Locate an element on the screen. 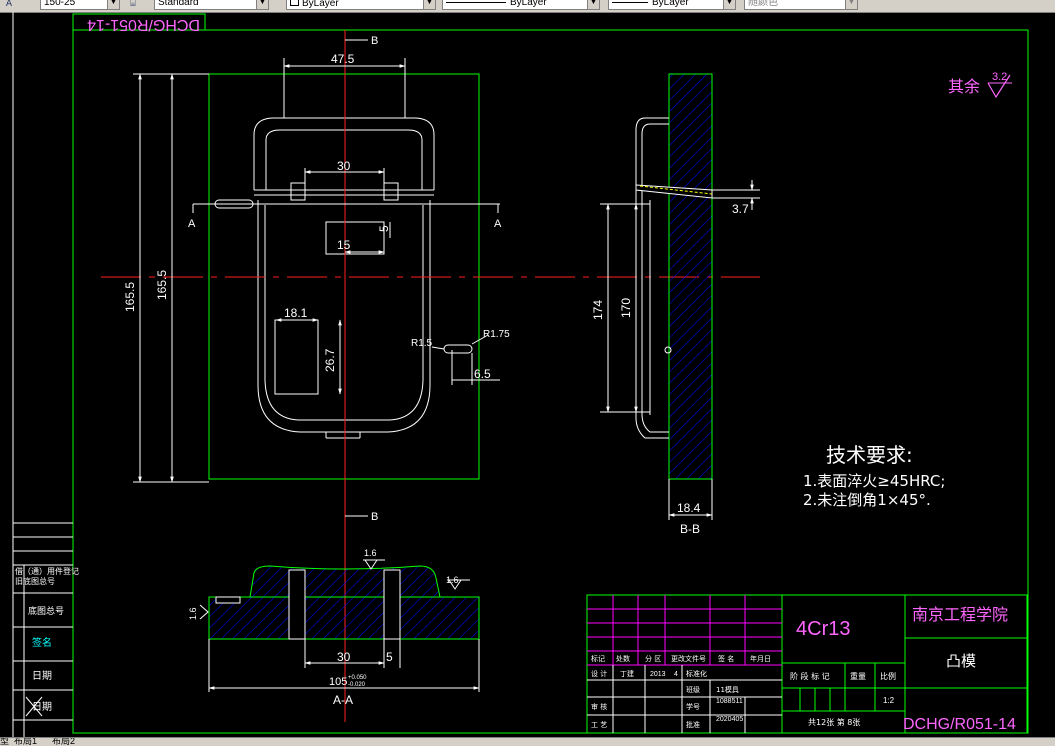 The width and height of the screenshot is (1055, 746). dim-170: 170 is located at coordinates (626, 308).